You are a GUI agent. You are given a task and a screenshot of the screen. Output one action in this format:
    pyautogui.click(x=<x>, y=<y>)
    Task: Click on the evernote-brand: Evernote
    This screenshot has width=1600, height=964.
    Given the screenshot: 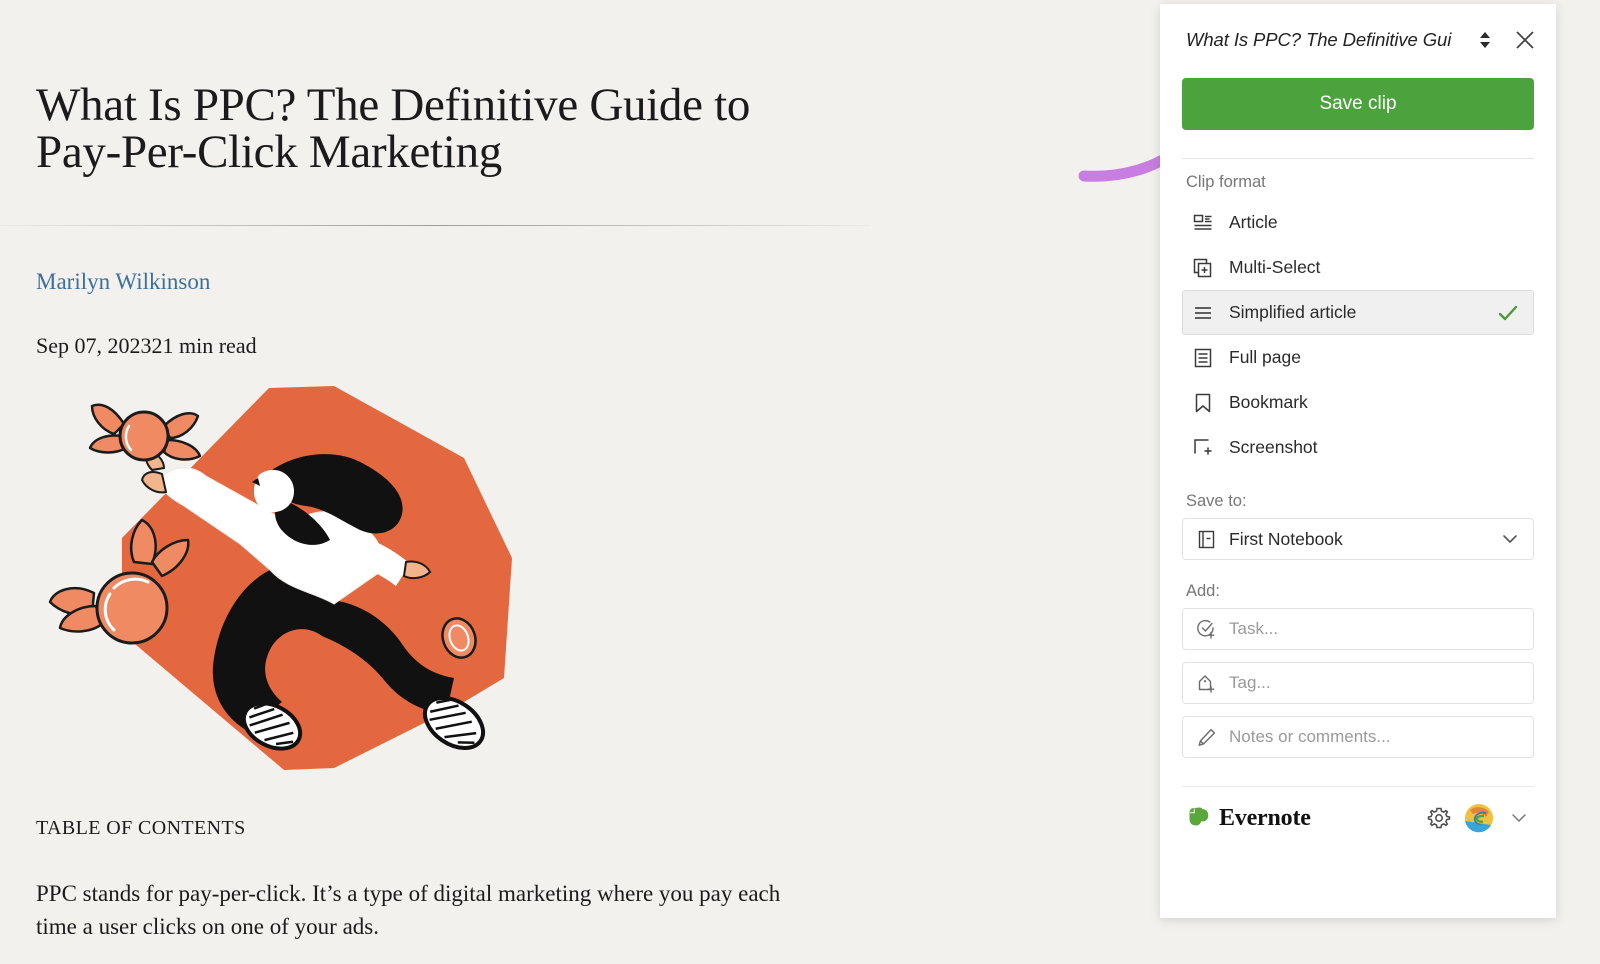 What is the action you would take?
    pyautogui.click(x=1300, y=818)
    